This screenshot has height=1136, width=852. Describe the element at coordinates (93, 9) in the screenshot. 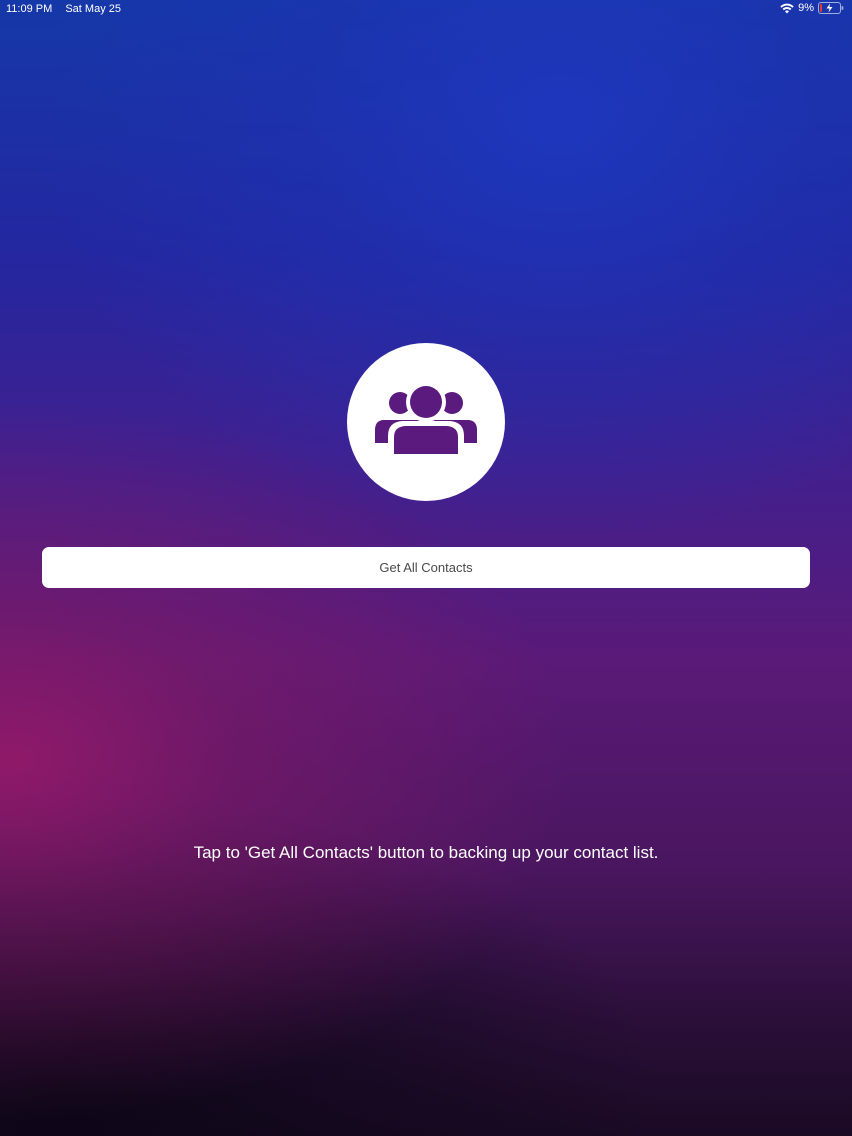

I see `status-date: Sat May 25` at that location.